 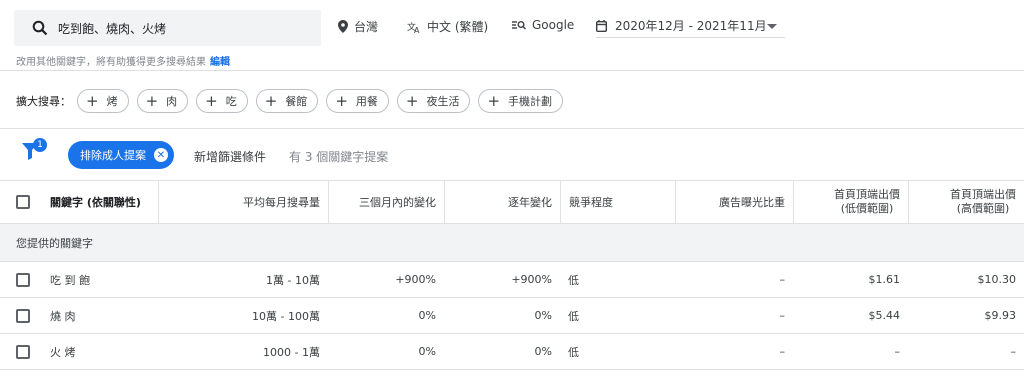 I want to click on column-header-bid-high: 首頁頂端出價 (高價範圍), so click(x=966, y=202).